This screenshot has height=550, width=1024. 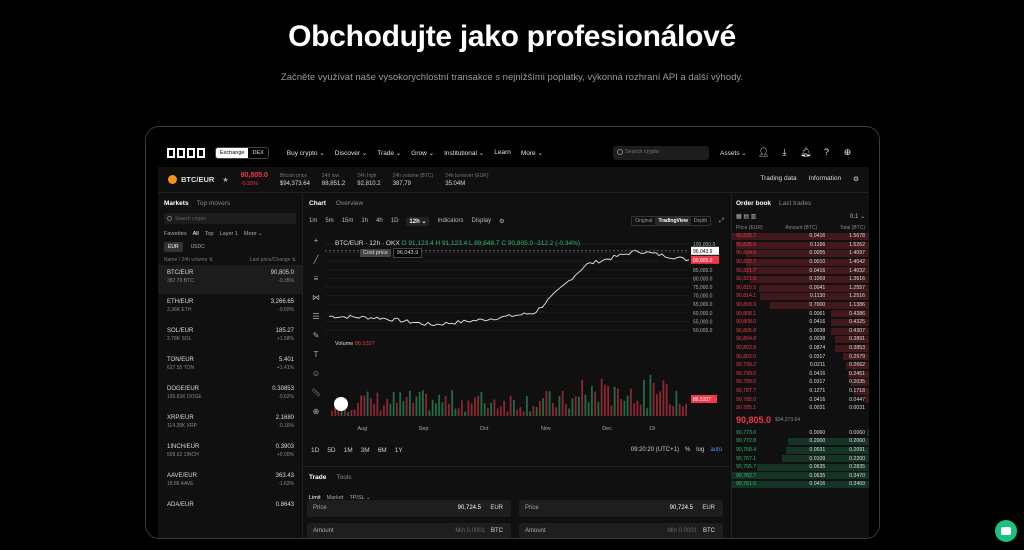 What do you see at coordinates (800, 279) in the screenshot?
I see `ask-row: 90,821.6 0.1069 1.3616` at bounding box center [800, 279].